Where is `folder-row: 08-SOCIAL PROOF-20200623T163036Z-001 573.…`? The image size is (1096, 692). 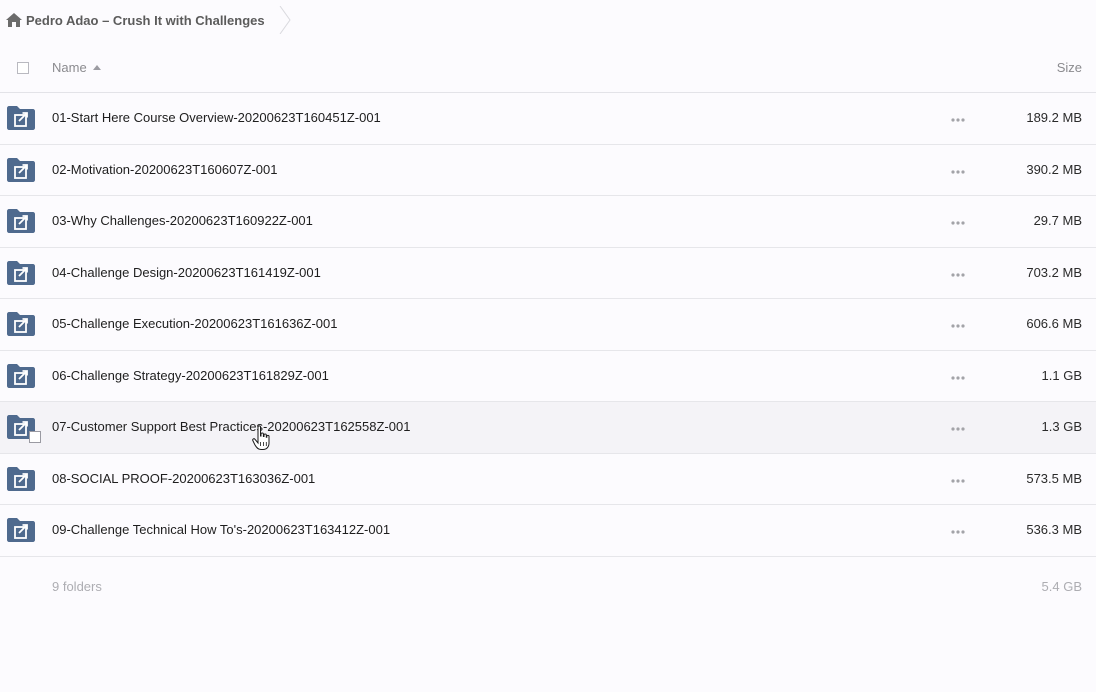 folder-row: 08-SOCIAL PROOF-20200623T163036Z-001 573.… is located at coordinates (548, 479).